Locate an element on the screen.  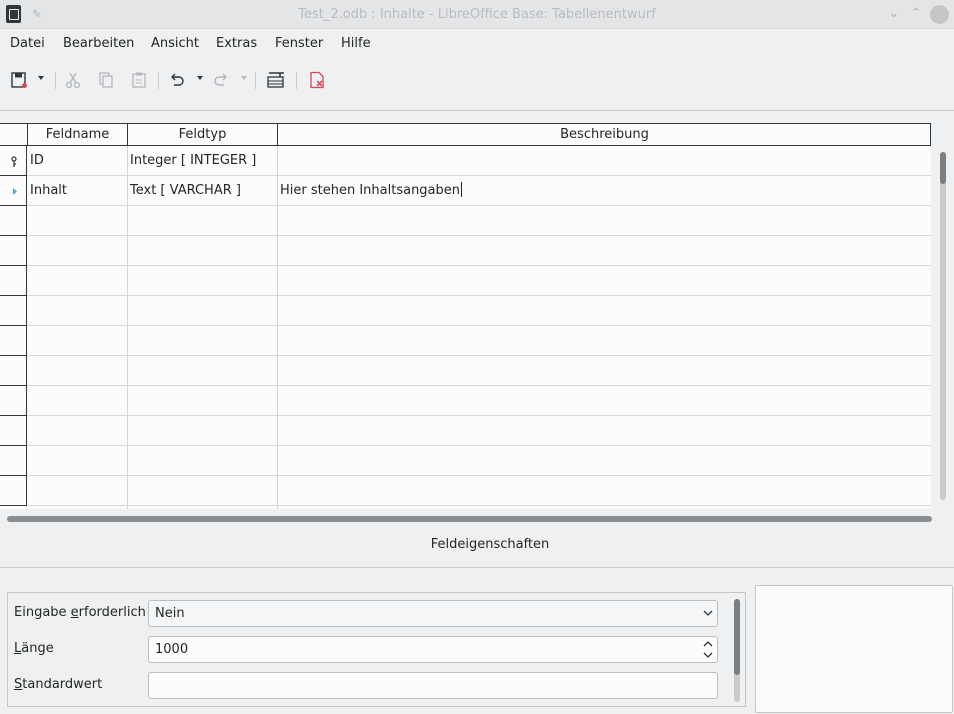
required-select: Nein is located at coordinates (433, 613).